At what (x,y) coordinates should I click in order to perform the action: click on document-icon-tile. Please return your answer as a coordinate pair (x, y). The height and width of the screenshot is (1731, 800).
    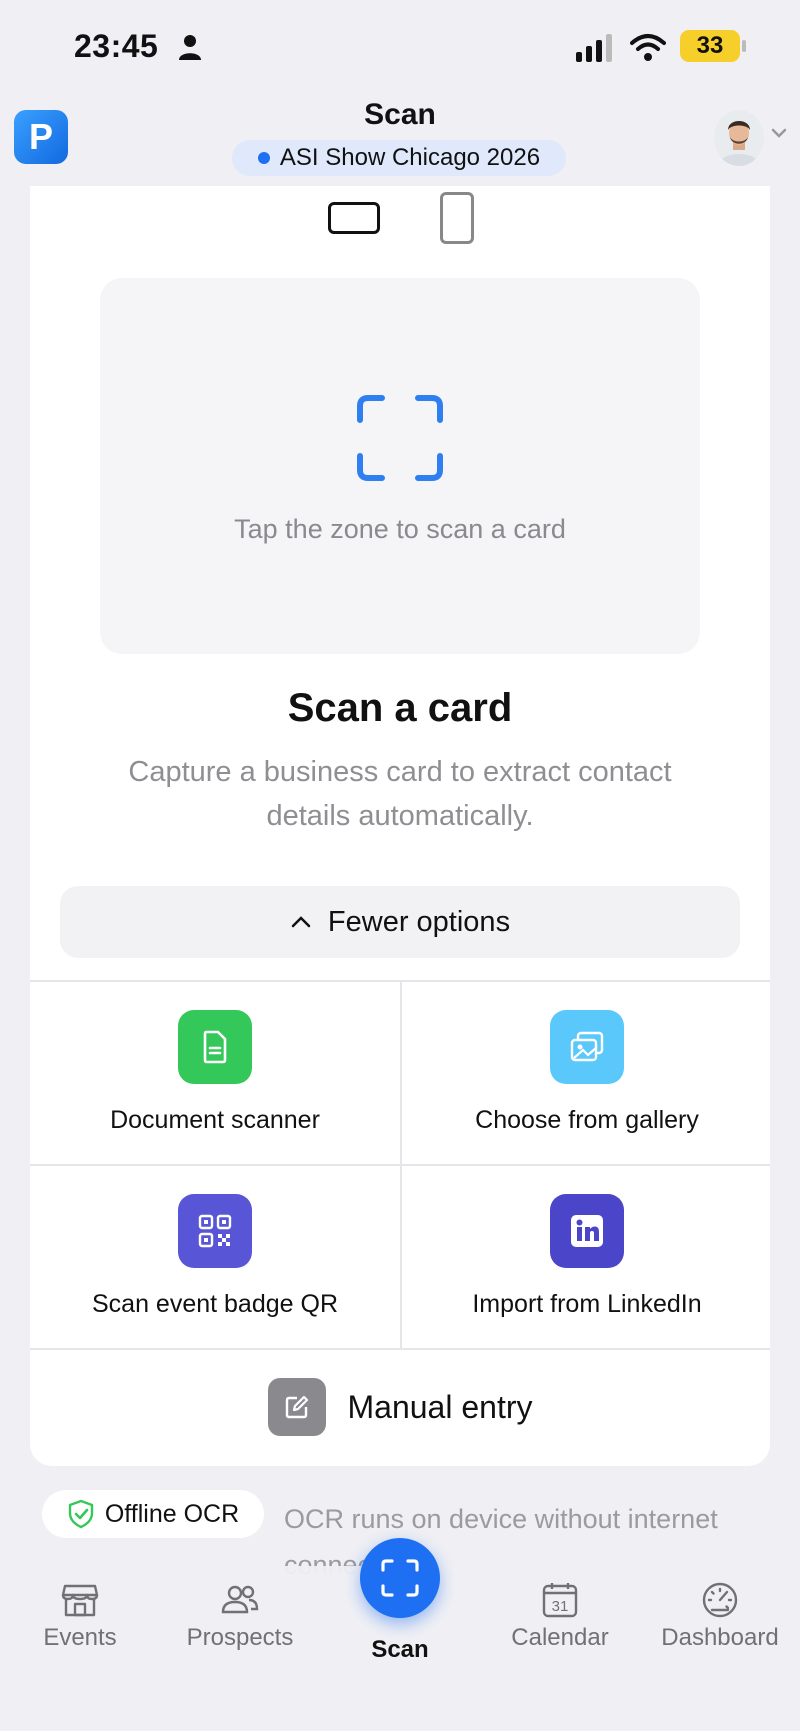
    Looking at the image, I should click on (215, 1047).